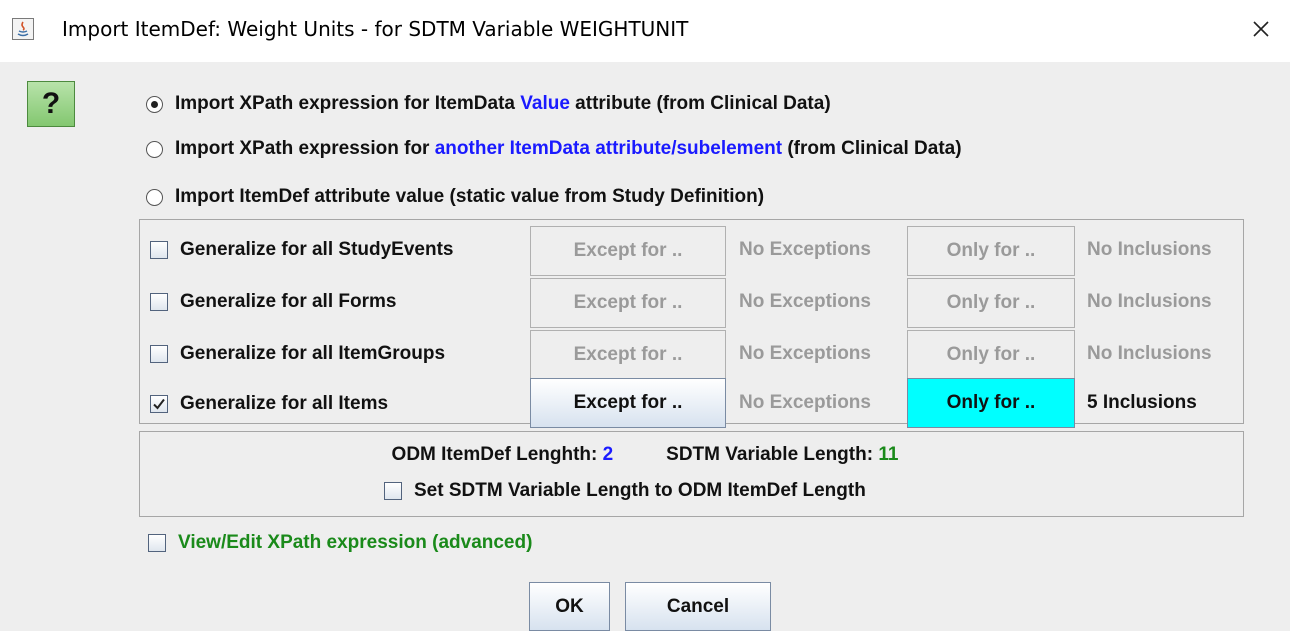 This screenshot has width=1290, height=631. I want to click on ok-button: OK, so click(569, 606).